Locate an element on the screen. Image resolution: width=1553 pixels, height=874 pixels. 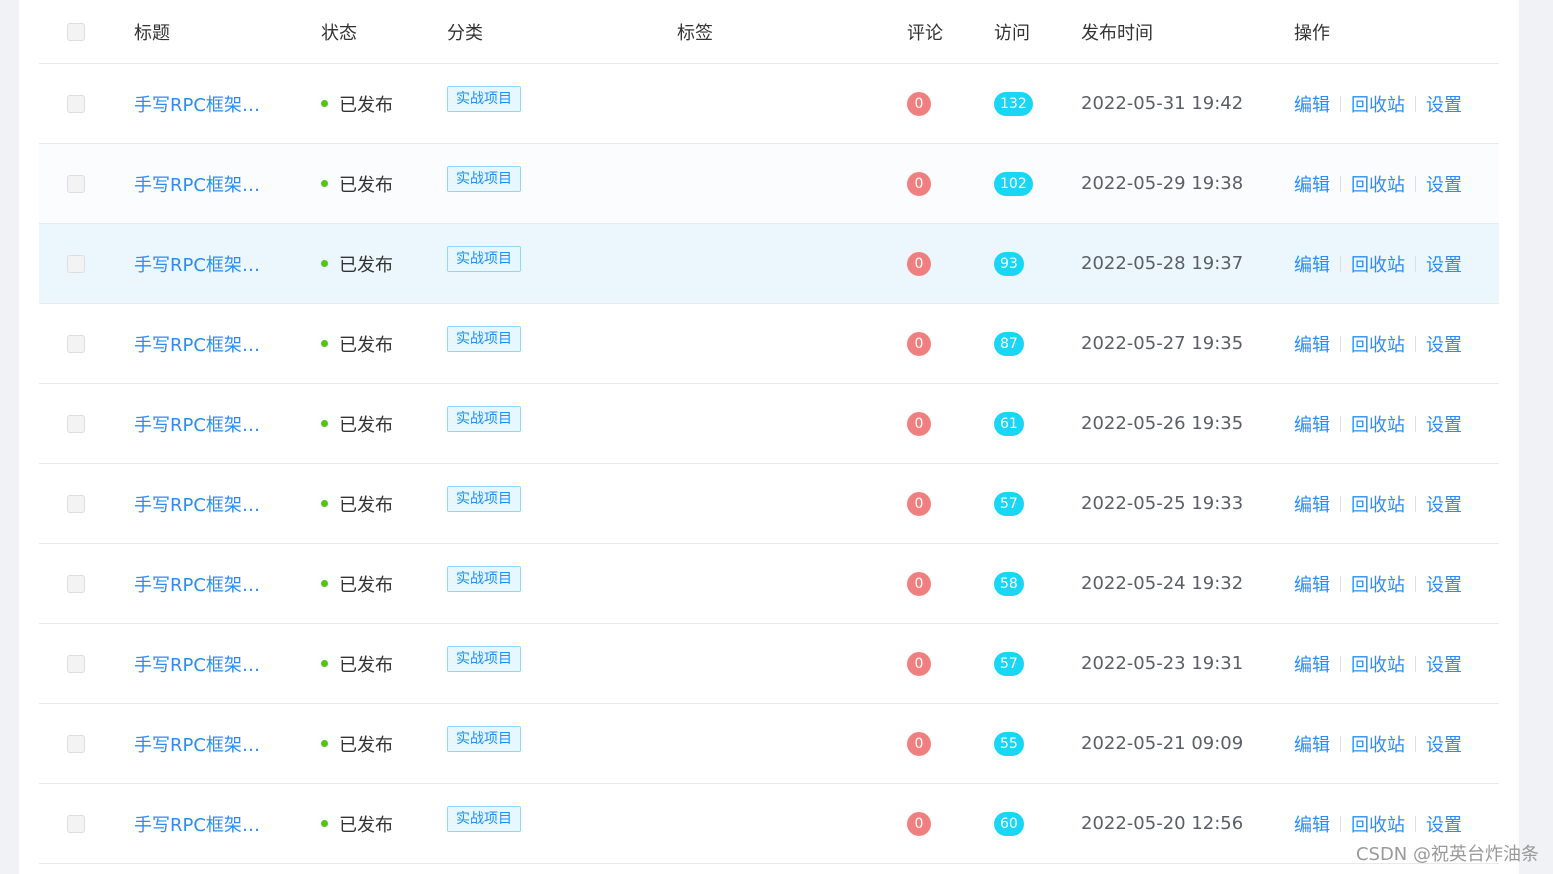
visit-count-badge: 60 is located at coordinates (1009, 823).